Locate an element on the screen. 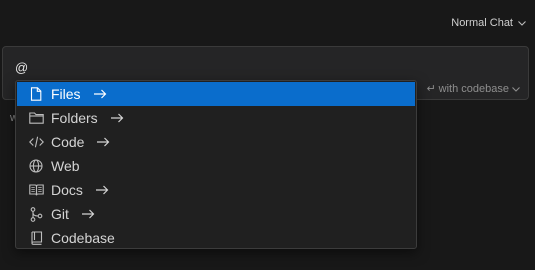 This screenshot has width=535, height=270. mention-menu-item-label: Files is located at coordinates (66, 94).